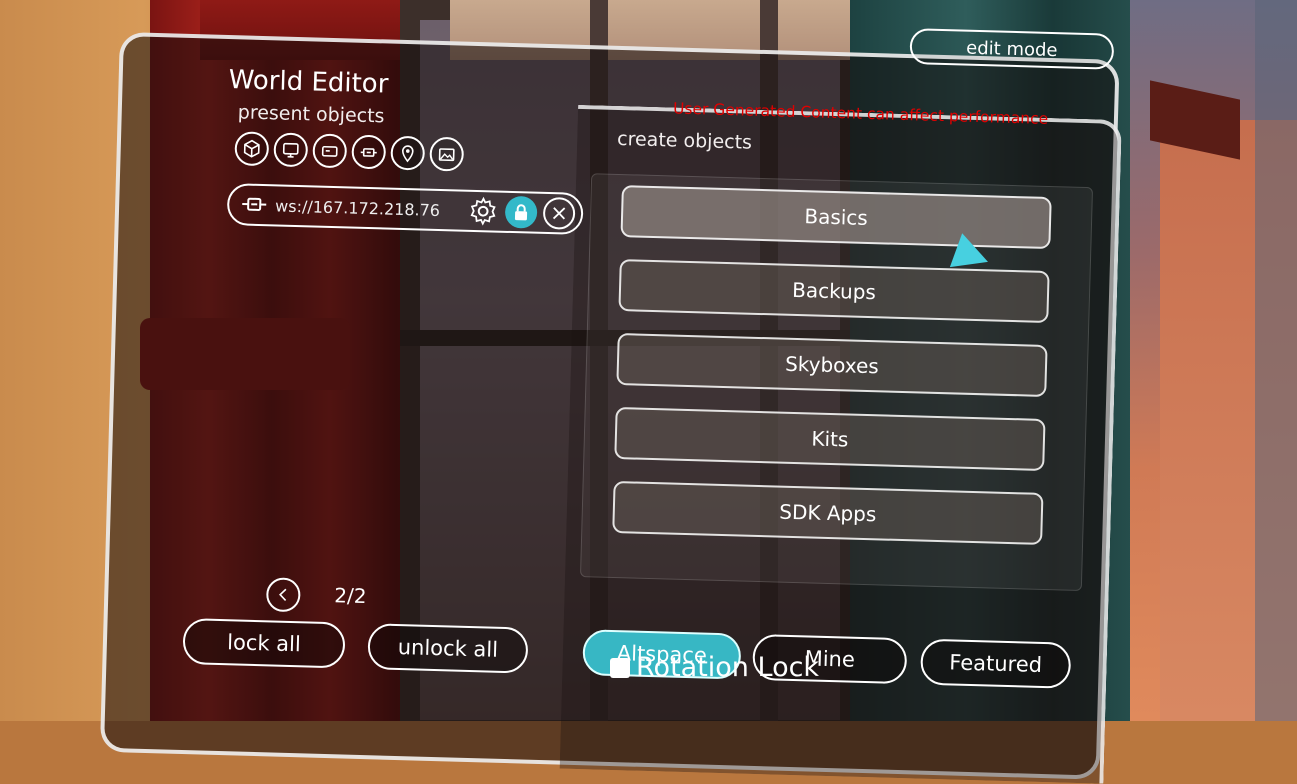 This screenshot has width=1297, height=784. I want to click on card-icon, so click(330, 151).